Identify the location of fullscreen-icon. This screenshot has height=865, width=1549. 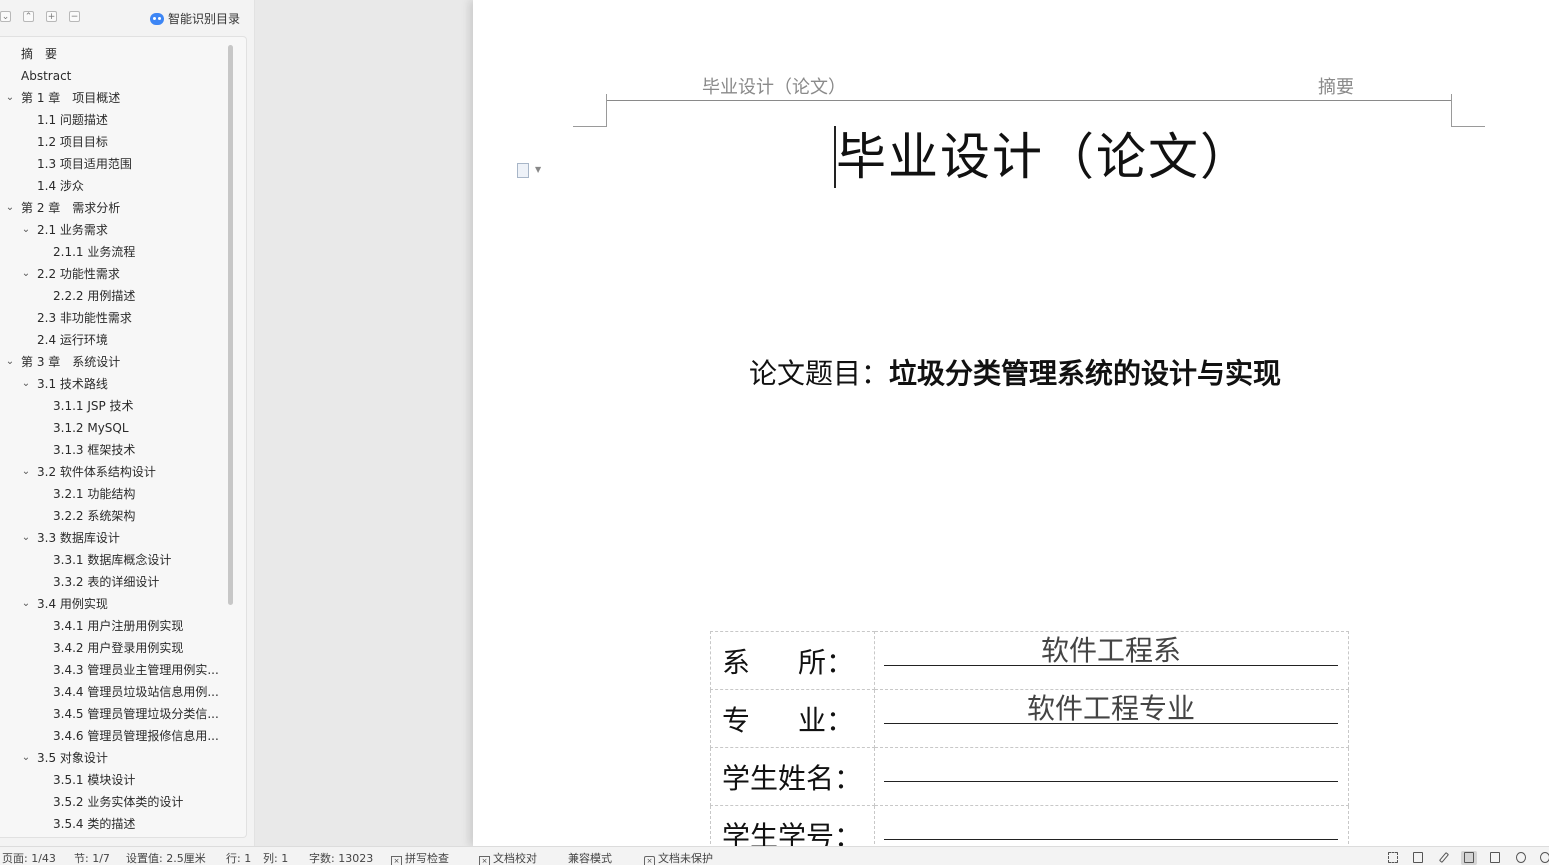
(1393, 858).